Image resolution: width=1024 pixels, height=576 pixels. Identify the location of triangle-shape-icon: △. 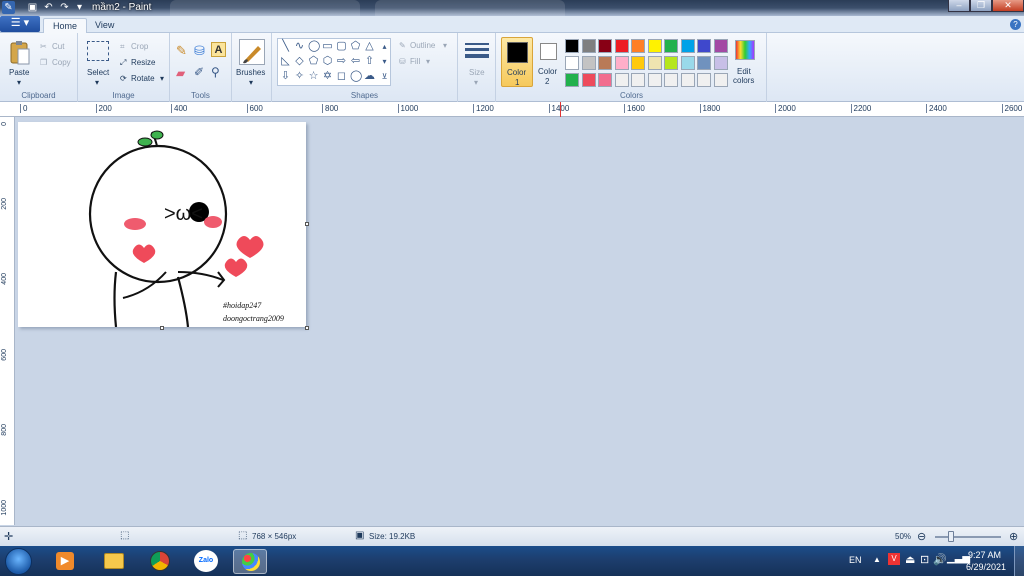
(369, 46).